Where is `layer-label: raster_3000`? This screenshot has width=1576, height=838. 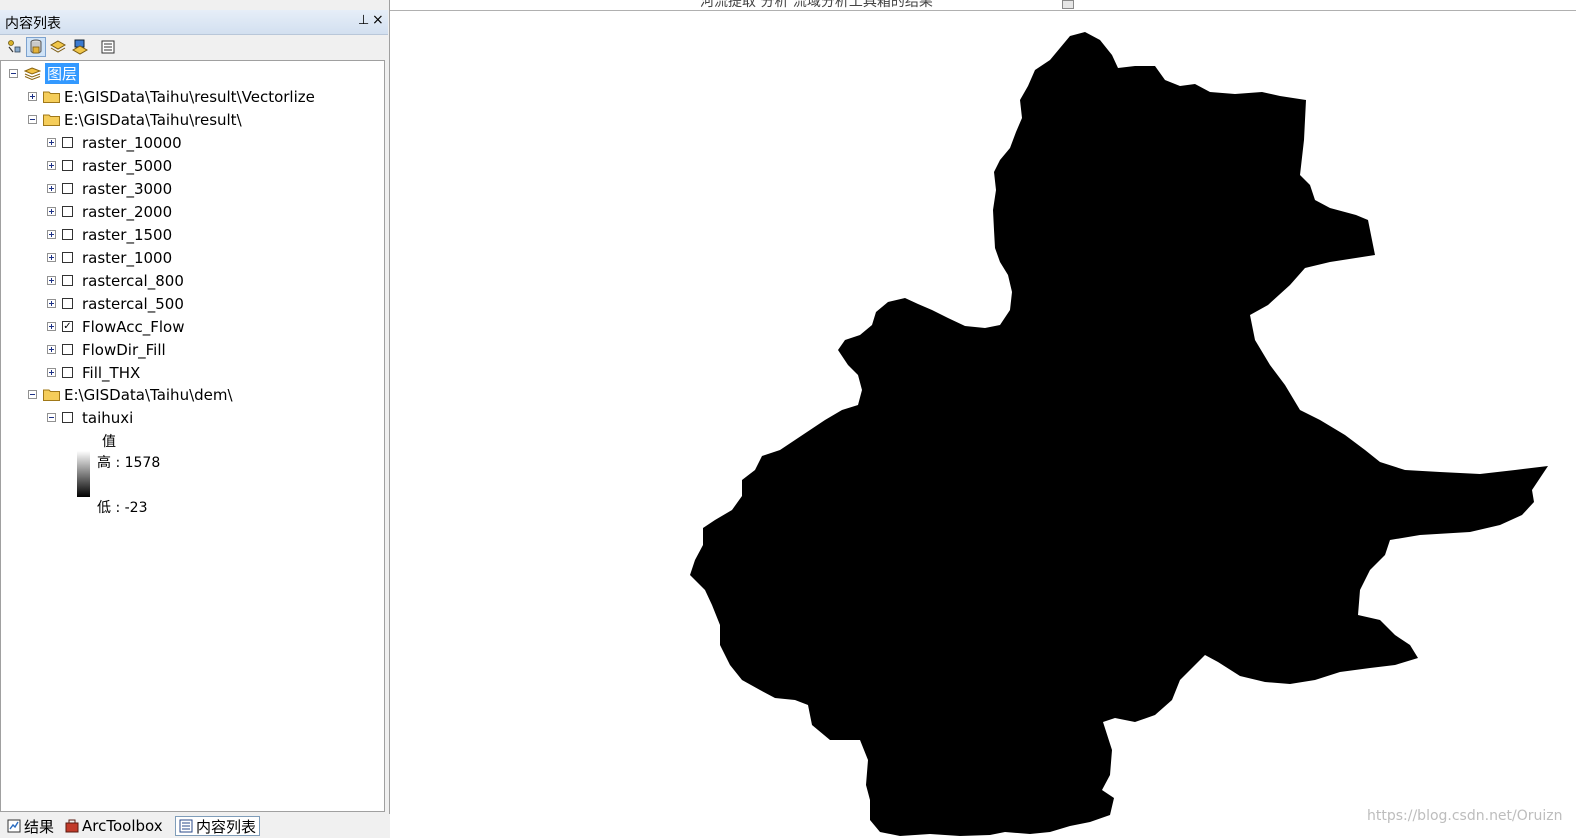 layer-label: raster_3000 is located at coordinates (127, 189).